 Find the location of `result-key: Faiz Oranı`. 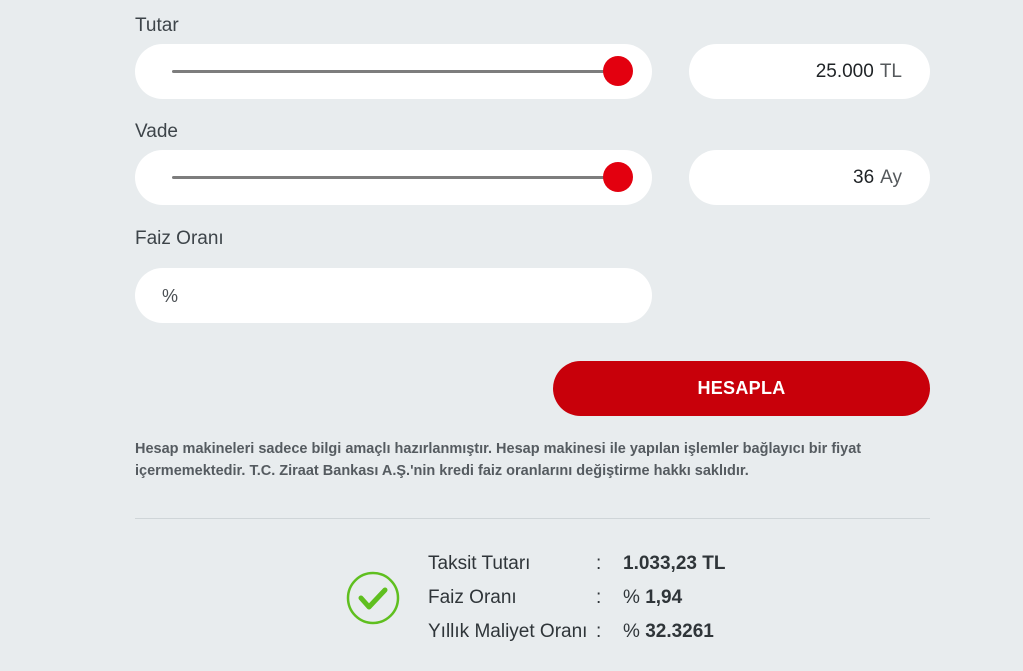

result-key: Faiz Oranı is located at coordinates (472, 597).